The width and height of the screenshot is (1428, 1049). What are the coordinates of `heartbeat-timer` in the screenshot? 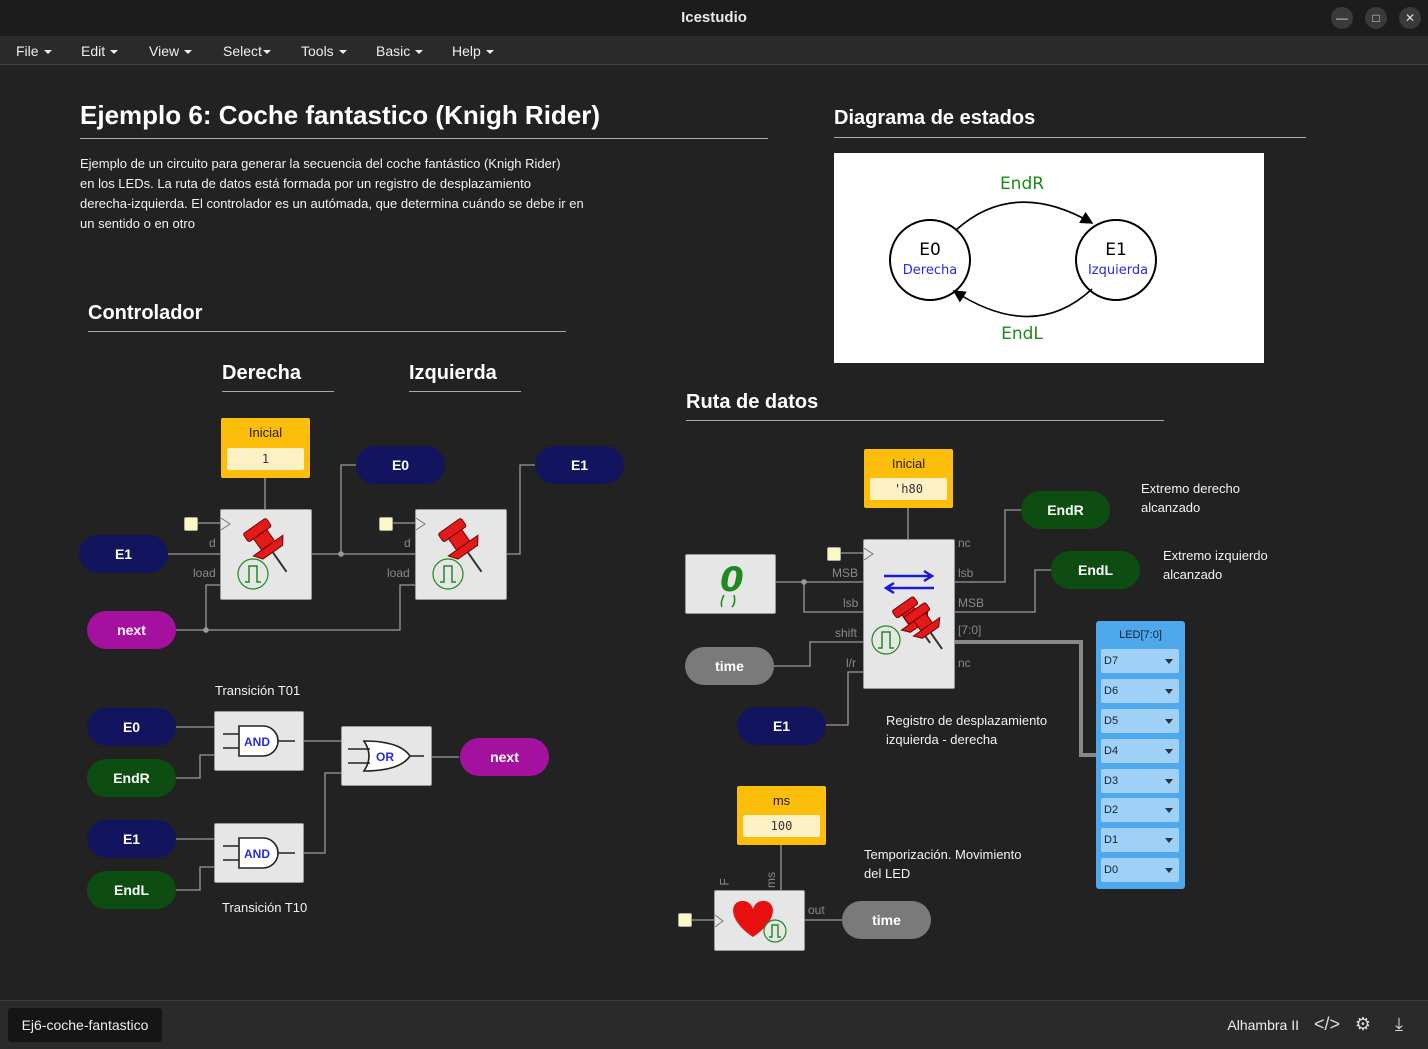 It's located at (759, 920).